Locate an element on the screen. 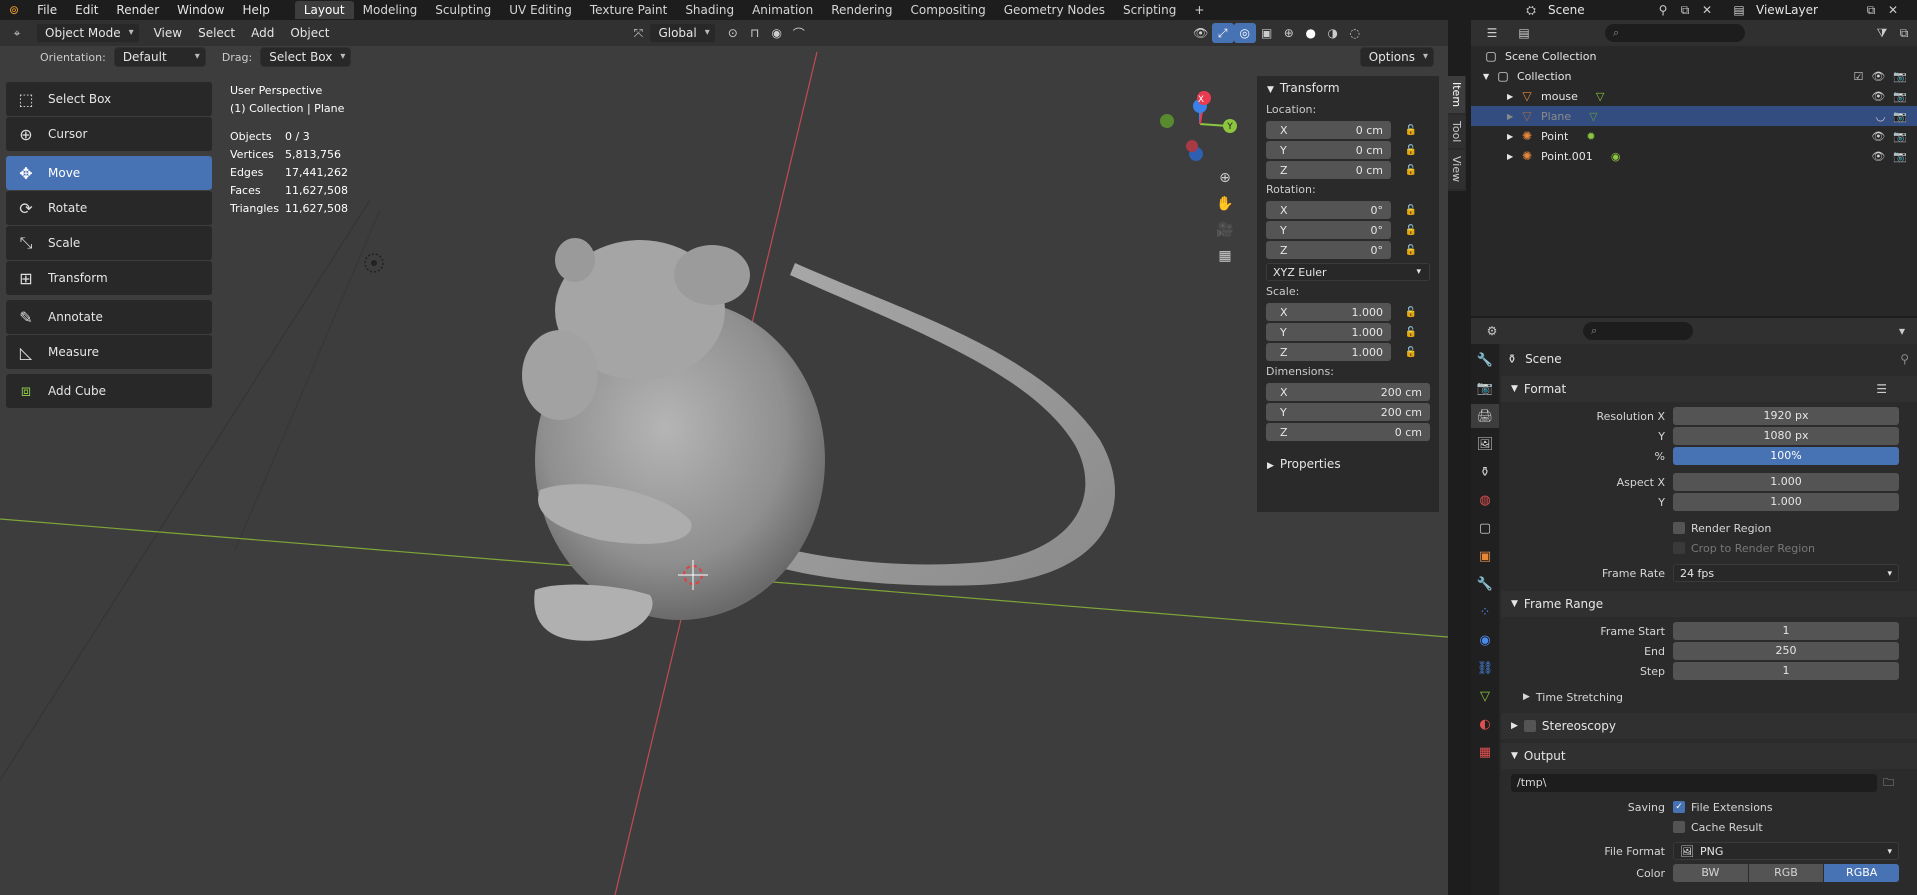 This screenshot has height=895, width=1917. dimensions-x-field: X 200 cm is located at coordinates (1348, 392).